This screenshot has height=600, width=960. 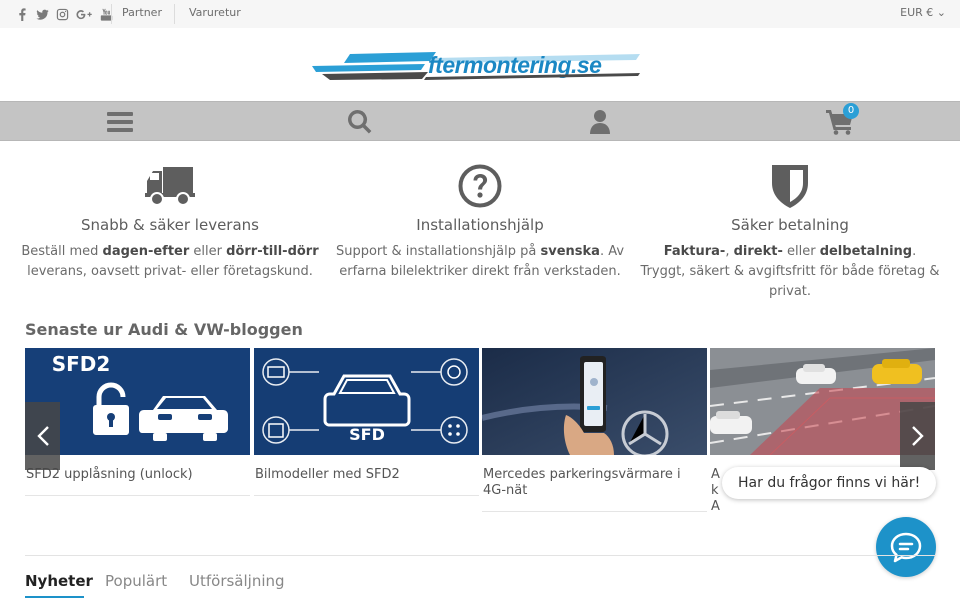 I want to click on feature-title: Säker betalning, so click(x=790, y=225).